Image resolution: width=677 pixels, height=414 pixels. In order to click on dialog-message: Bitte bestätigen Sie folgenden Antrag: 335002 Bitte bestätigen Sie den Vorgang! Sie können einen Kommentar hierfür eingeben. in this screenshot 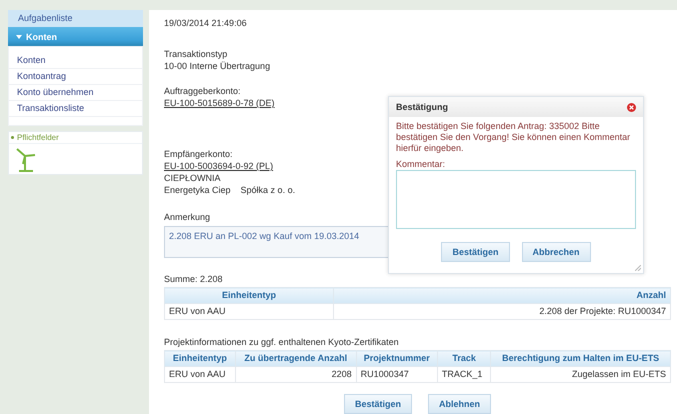, I will do `click(513, 137)`.